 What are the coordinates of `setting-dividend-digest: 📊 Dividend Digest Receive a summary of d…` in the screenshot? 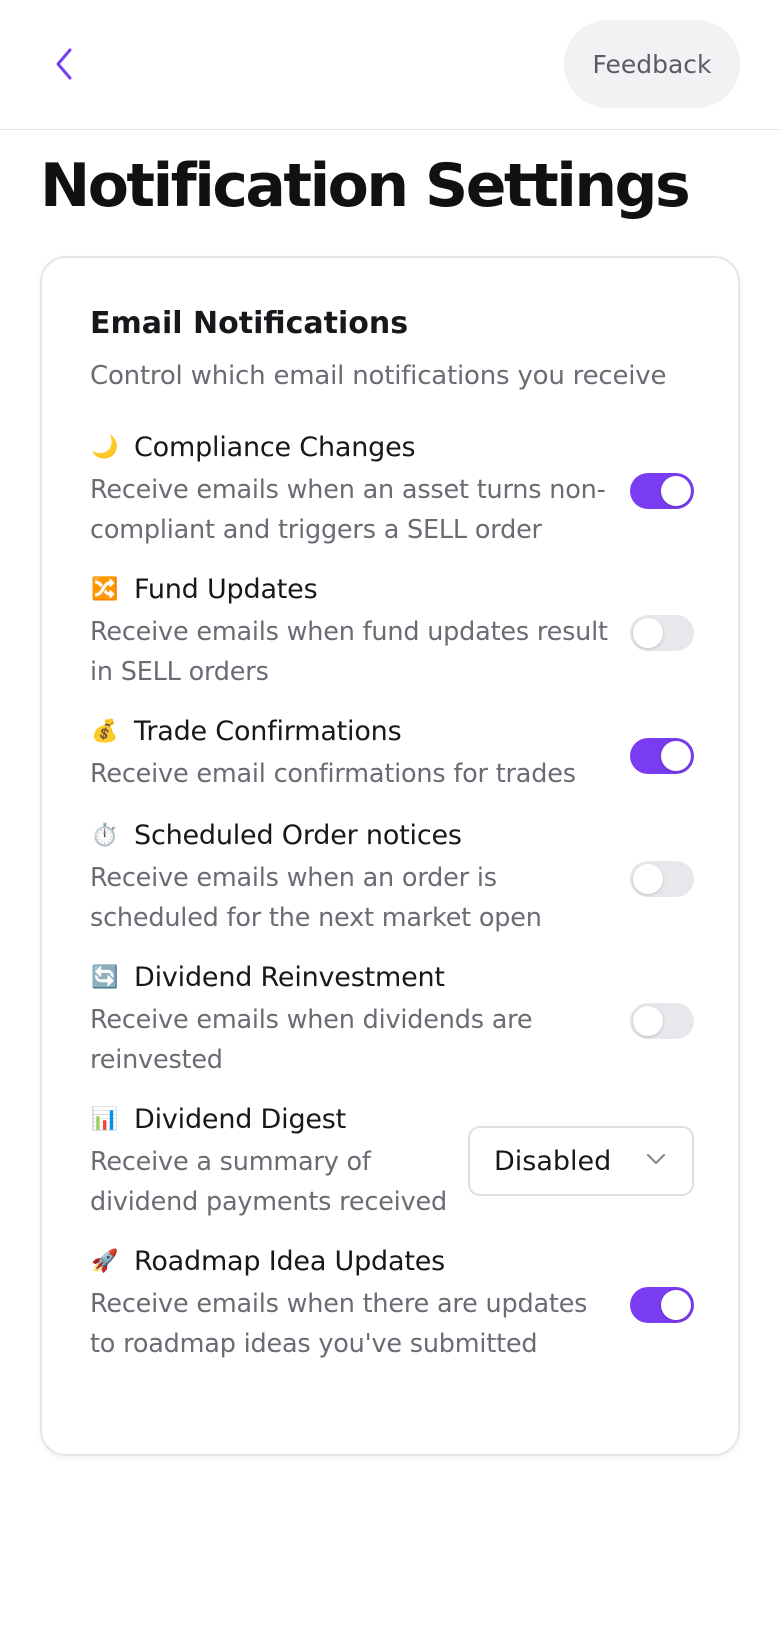 It's located at (392, 1162).